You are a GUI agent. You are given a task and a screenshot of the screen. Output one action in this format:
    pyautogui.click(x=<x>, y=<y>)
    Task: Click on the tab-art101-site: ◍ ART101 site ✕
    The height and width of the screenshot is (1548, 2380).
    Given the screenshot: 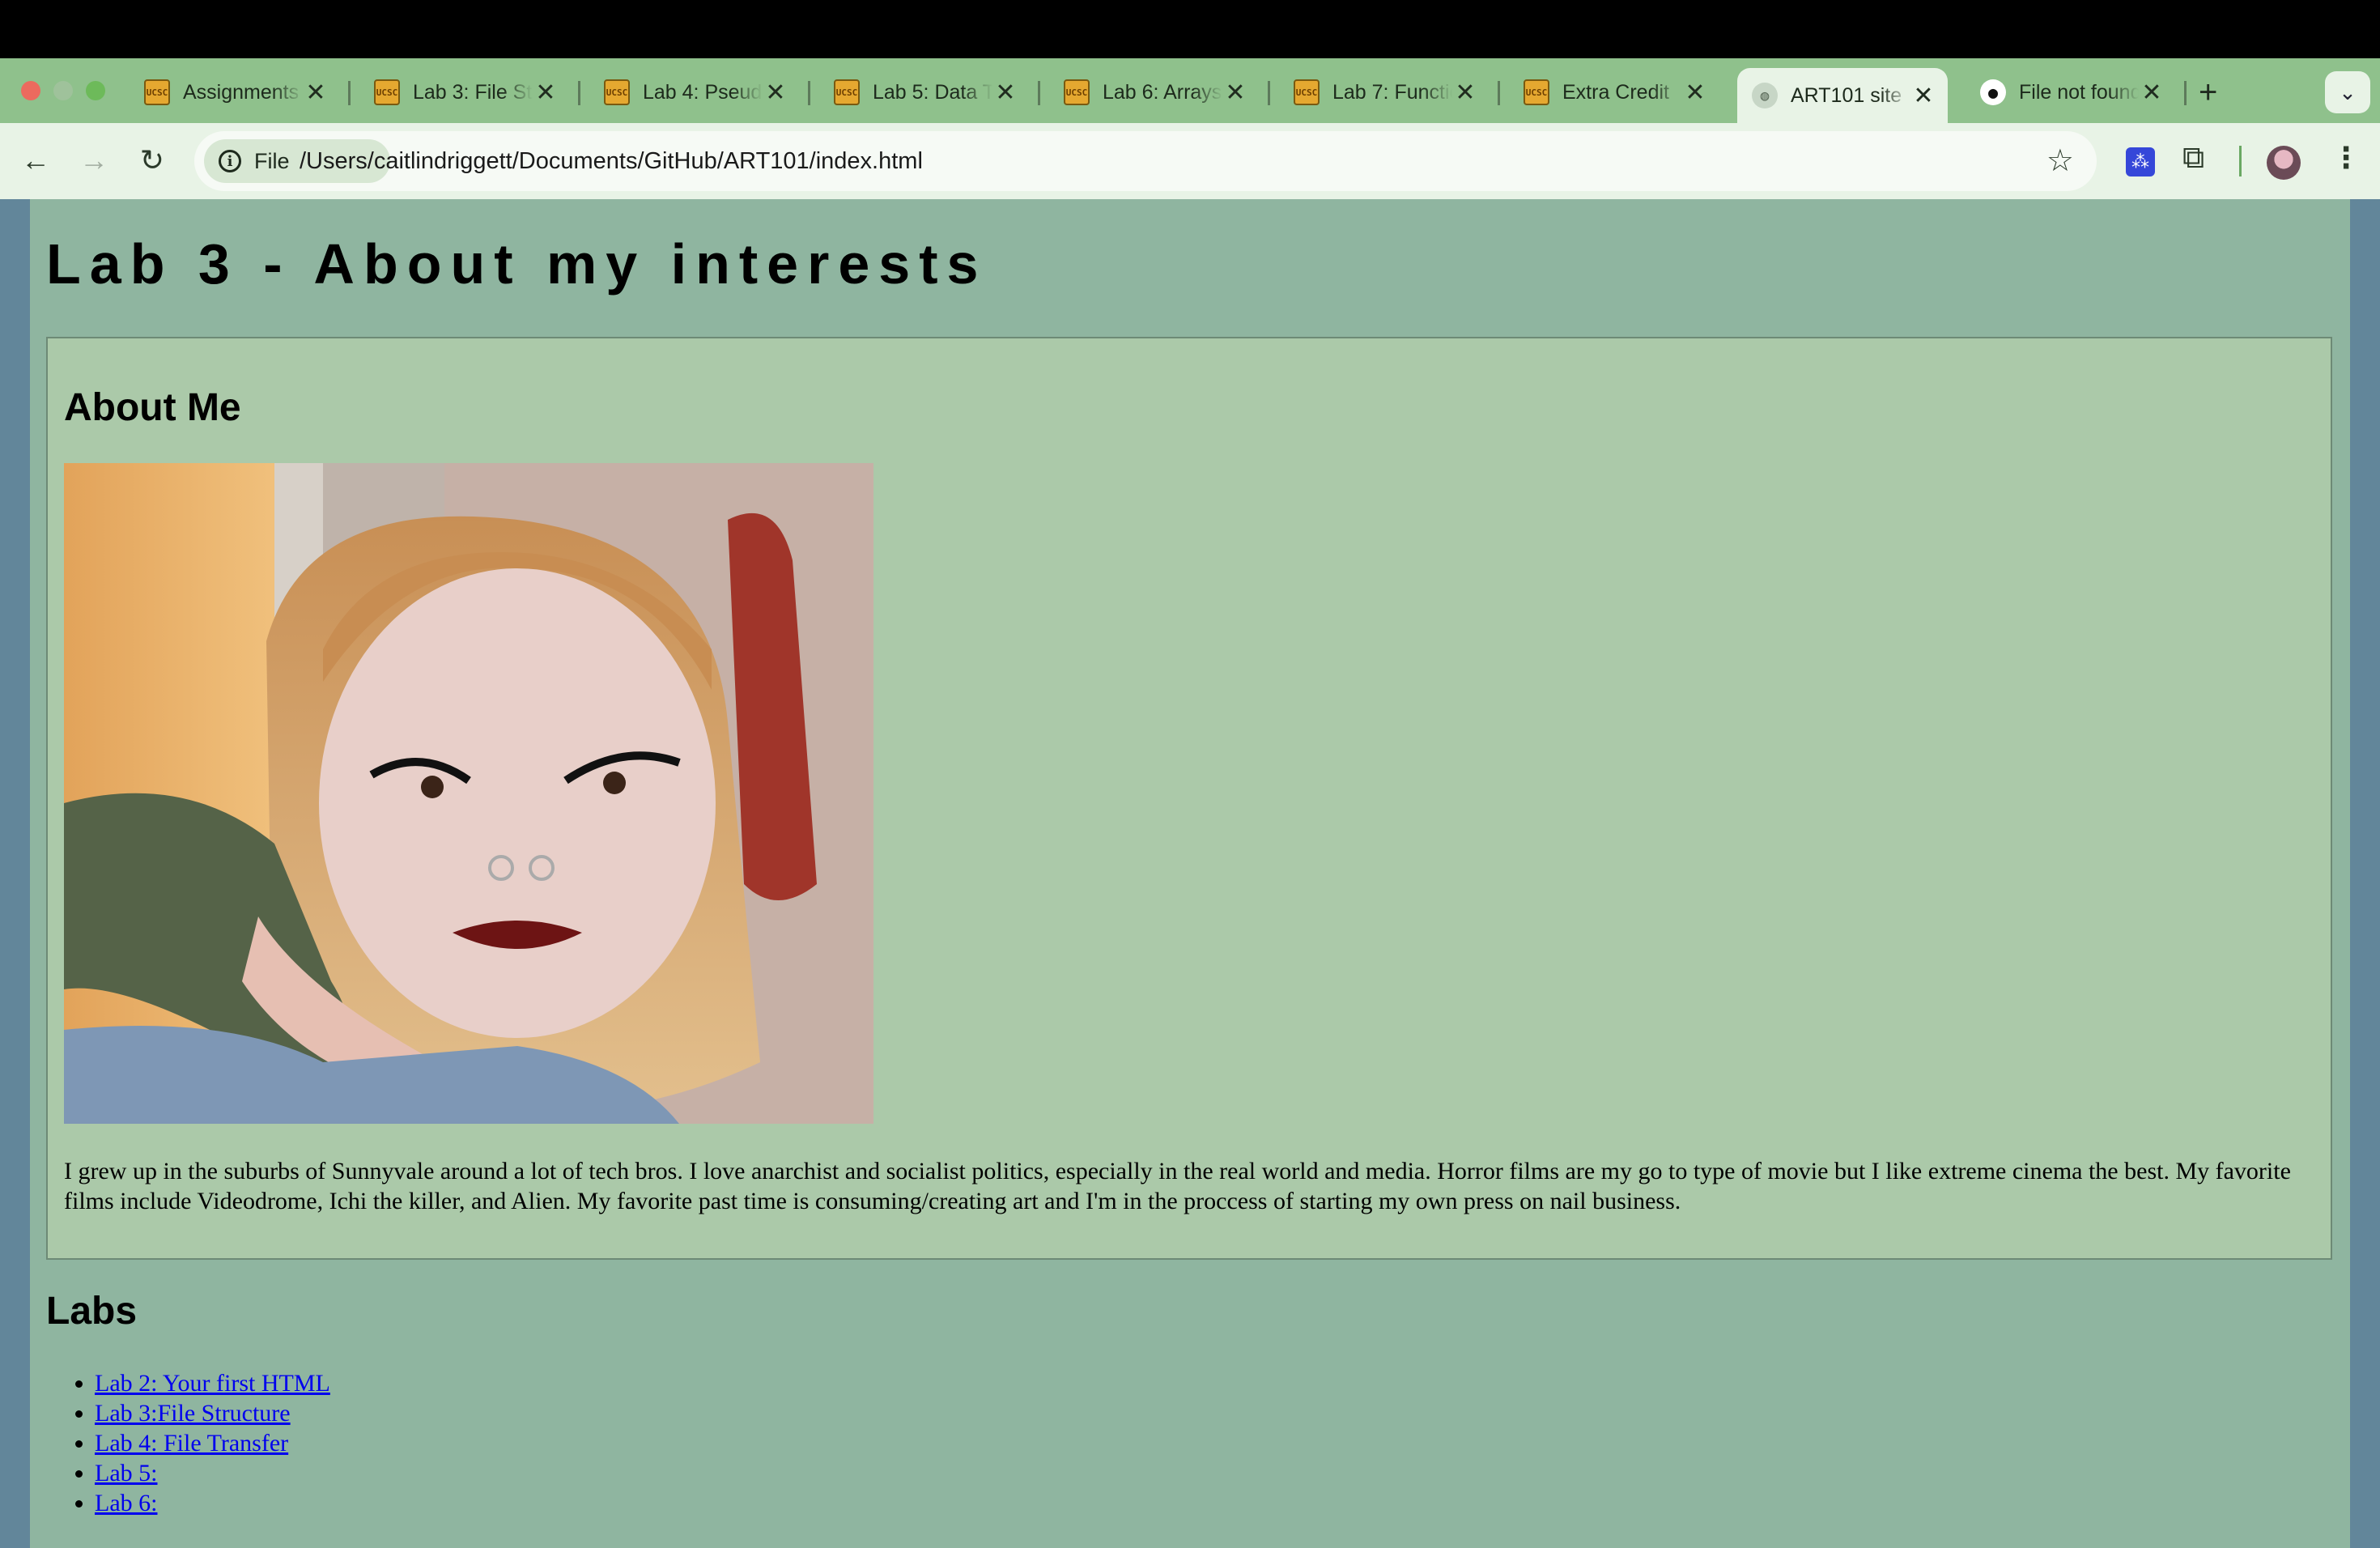 What is the action you would take?
    pyautogui.click(x=1842, y=96)
    